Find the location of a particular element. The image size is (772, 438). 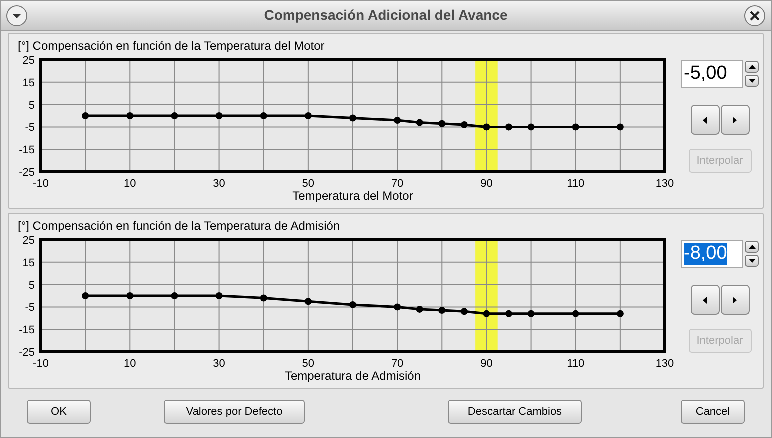

window-title: Compensación Adicional del Avance is located at coordinates (386, 15).